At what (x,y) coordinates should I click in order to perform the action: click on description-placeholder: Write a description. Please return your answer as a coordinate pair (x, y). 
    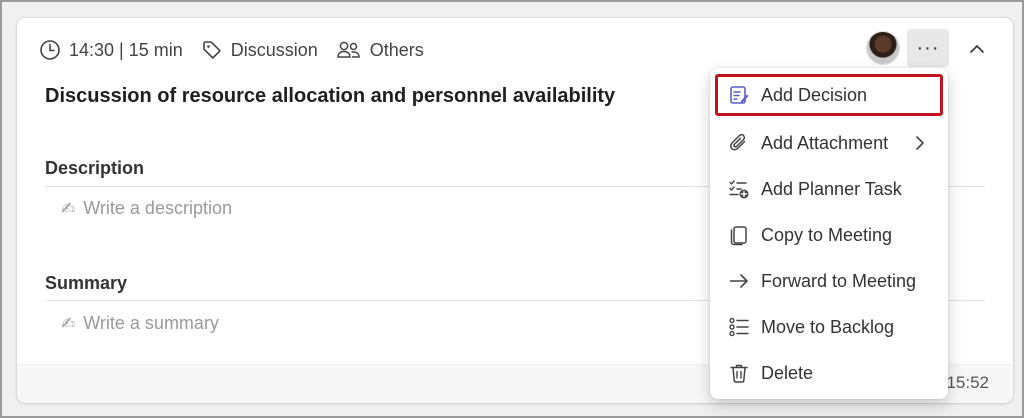
    Looking at the image, I should click on (157, 208).